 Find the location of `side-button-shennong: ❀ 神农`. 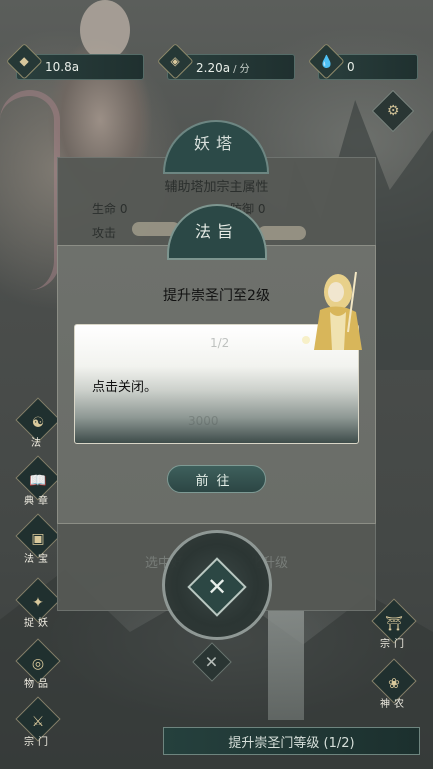

side-button-shennong: ❀ 神农 is located at coordinates (394, 684).